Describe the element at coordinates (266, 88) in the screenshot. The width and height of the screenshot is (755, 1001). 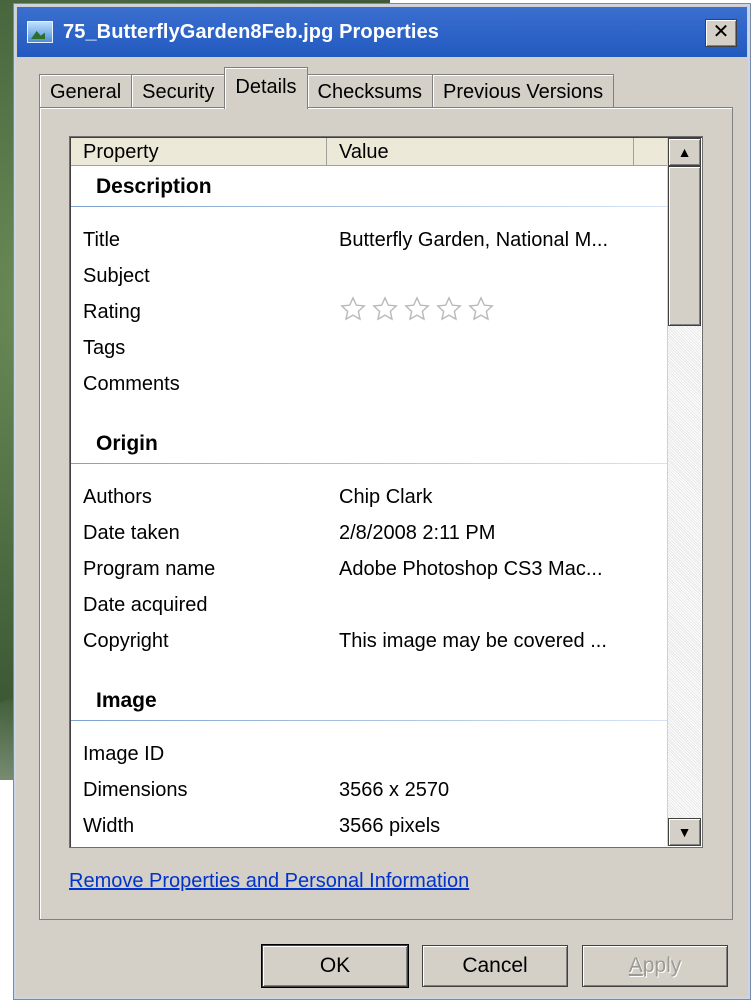
I see `tab-details: Details` at that location.